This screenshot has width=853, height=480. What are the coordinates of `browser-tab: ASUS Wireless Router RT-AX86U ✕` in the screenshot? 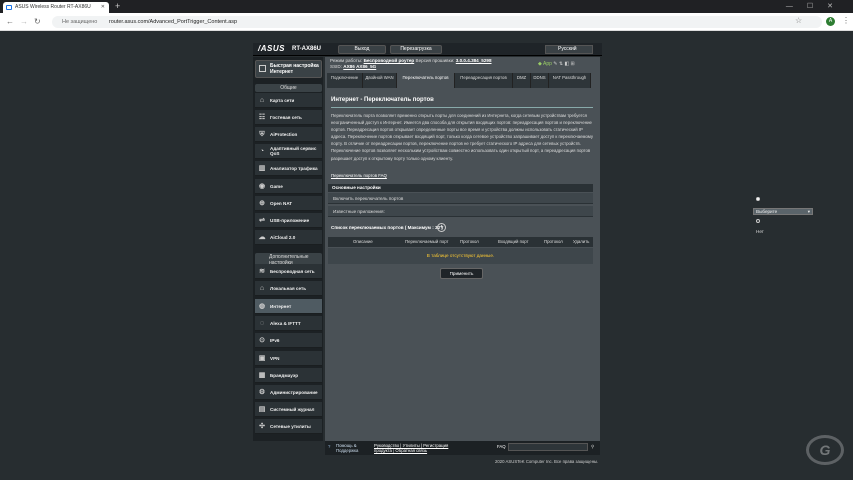 It's located at (56, 7).